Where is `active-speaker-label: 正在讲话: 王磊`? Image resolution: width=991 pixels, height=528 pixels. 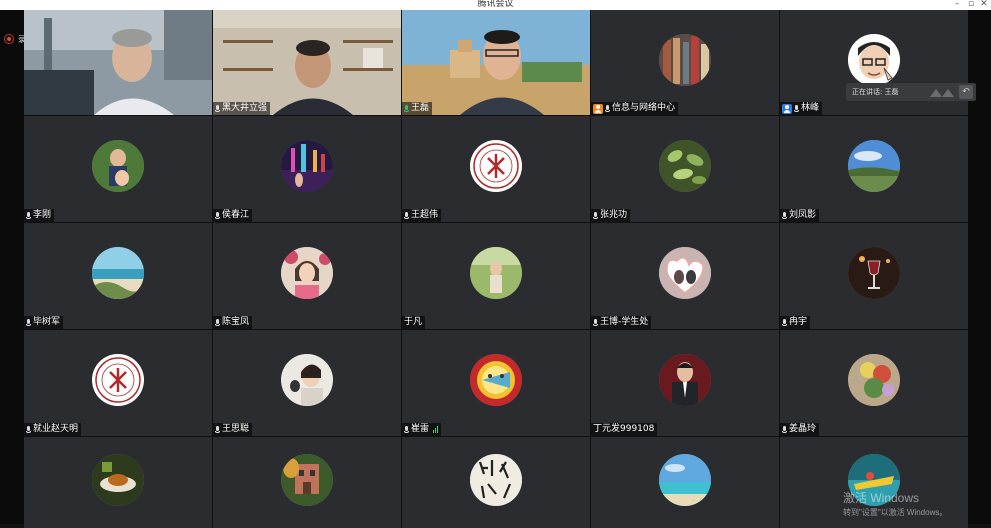
active-speaker-label: 正在讲话: 王磊 is located at coordinates (875, 92).